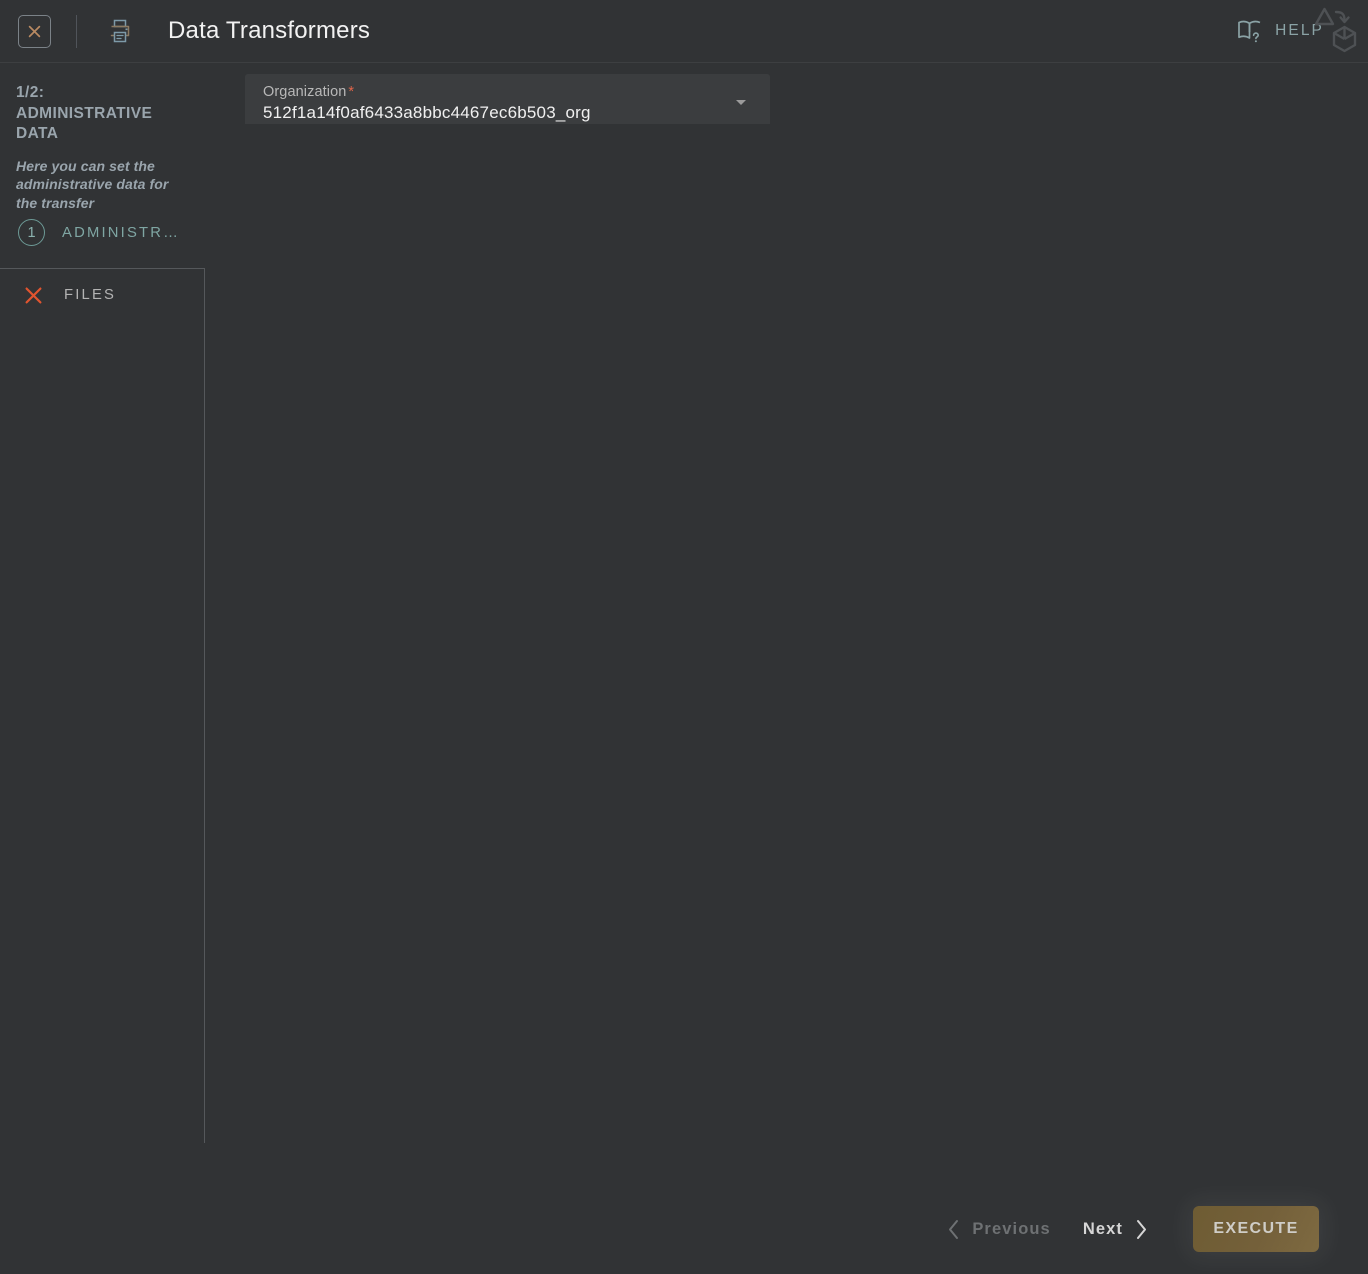  Describe the element at coordinates (30, 92) in the screenshot. I see `step-counter: 1/2:` at that location.